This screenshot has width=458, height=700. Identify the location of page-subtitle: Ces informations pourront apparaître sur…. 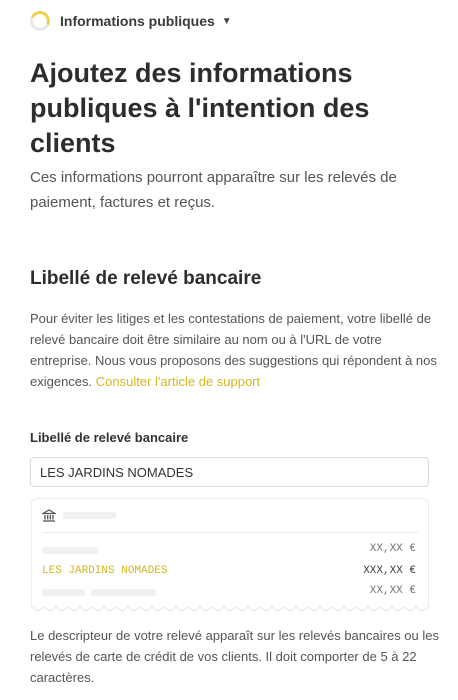
(213, 190).